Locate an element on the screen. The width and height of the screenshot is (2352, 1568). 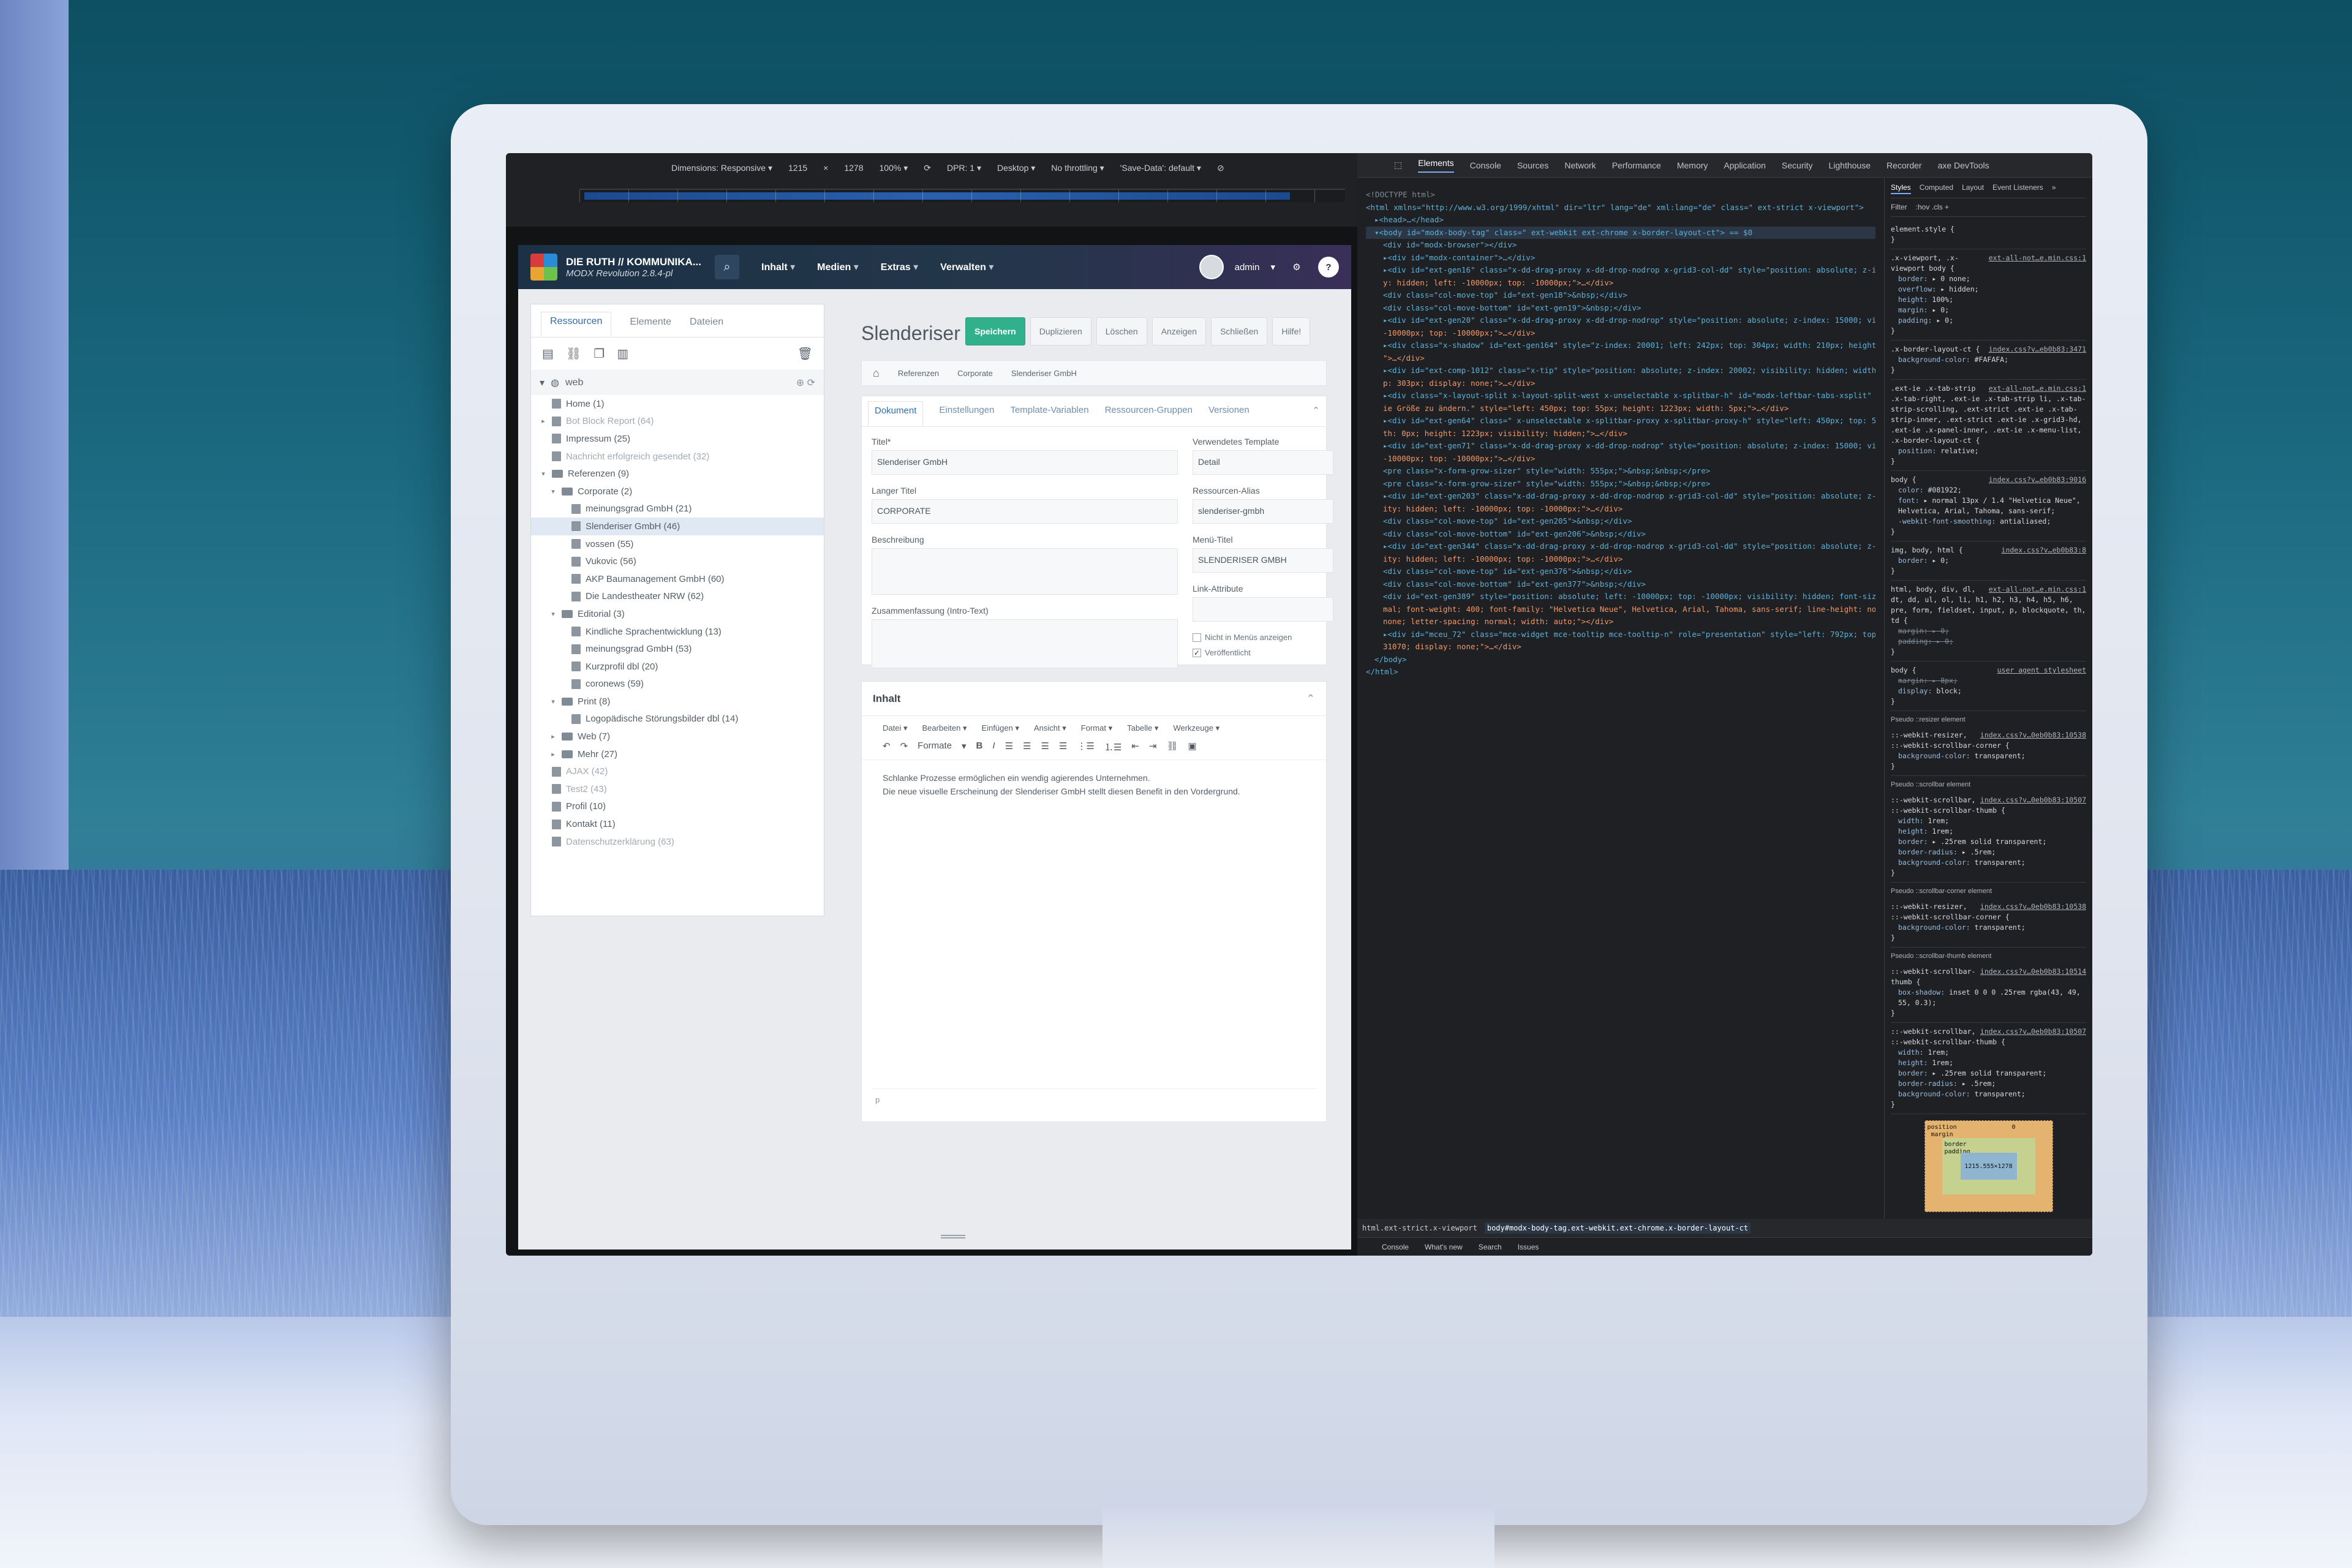
dom-node: p: 303px; display: none;">…</div> is located at coordinates (1621, 383).